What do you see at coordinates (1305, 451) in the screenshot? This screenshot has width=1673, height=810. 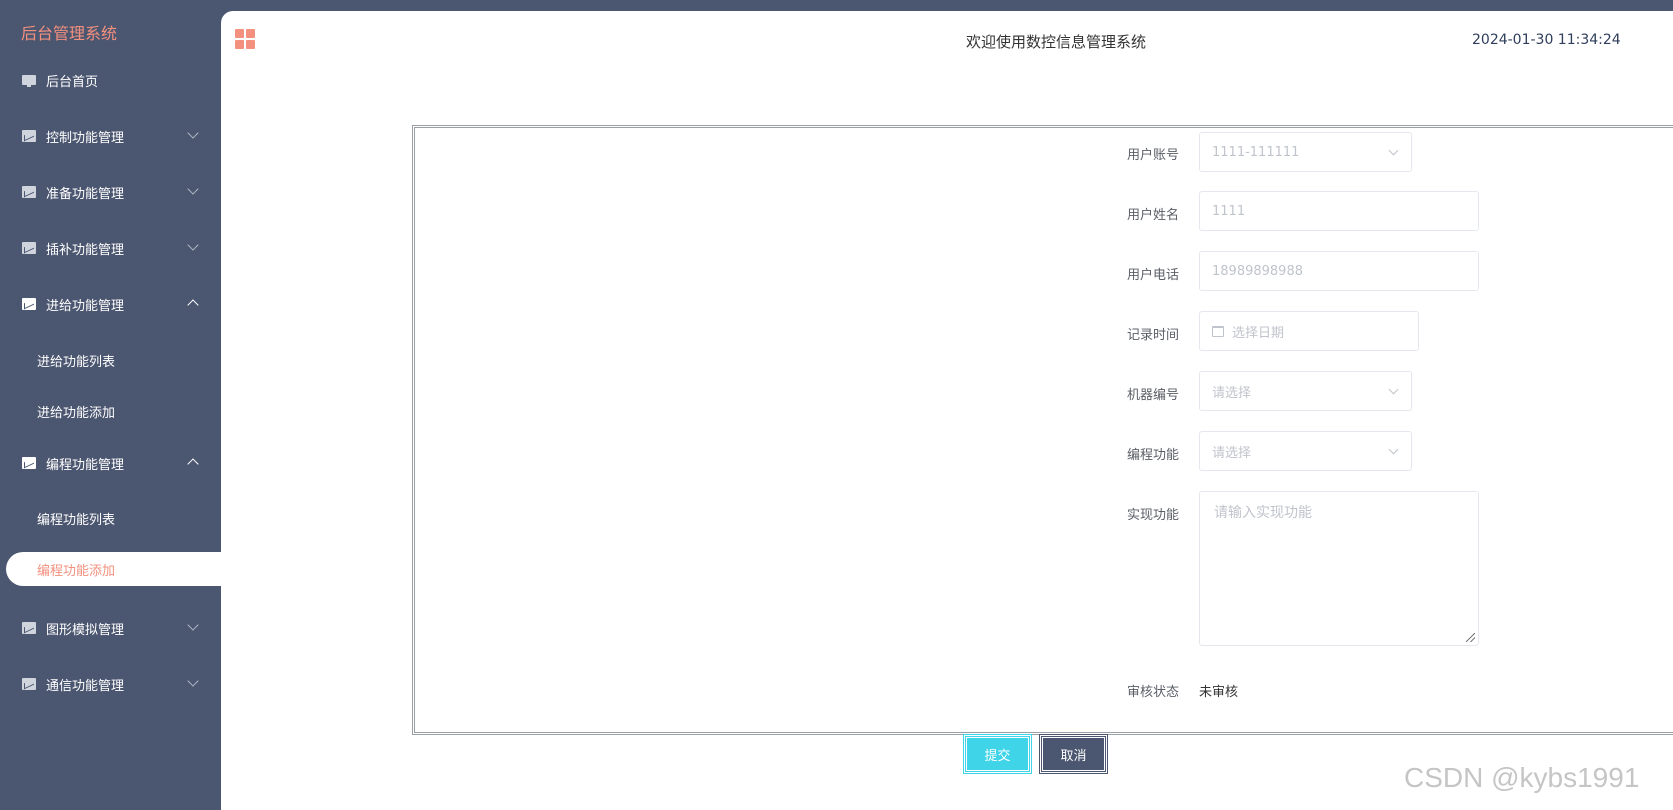 I see `programming-select: 请选择` at bounding box center [1305, 451].